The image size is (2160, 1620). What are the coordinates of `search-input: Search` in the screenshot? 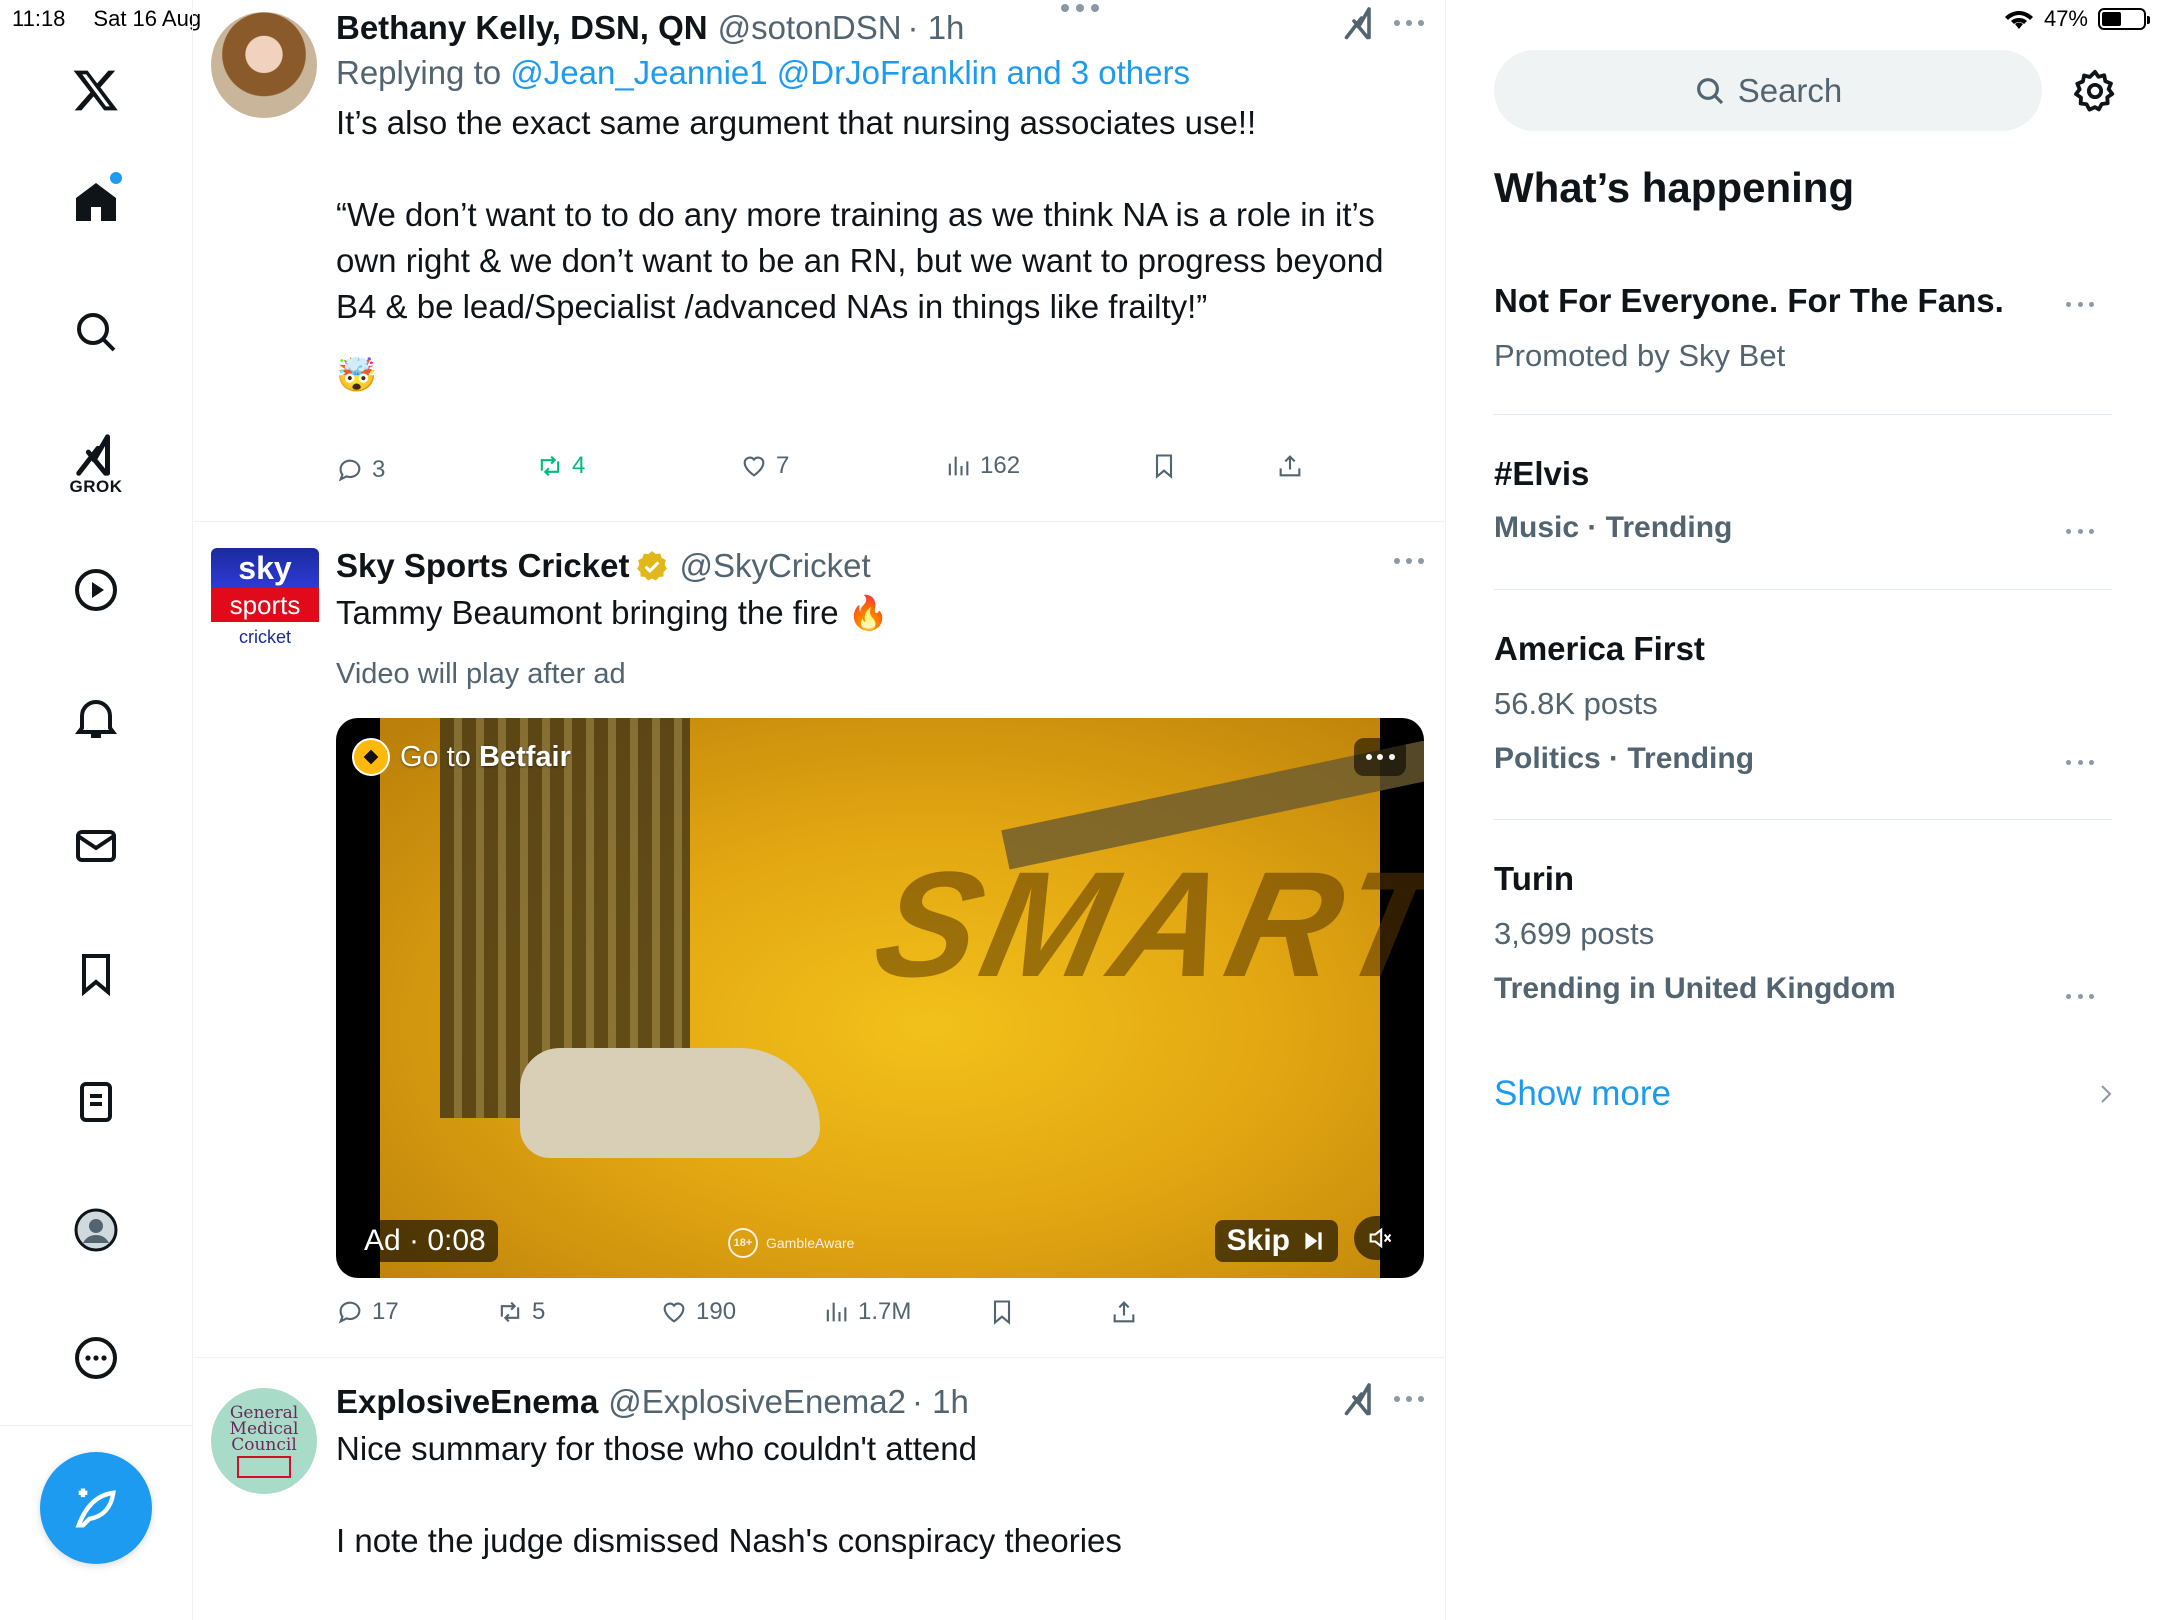 It's located at (1768, 90).